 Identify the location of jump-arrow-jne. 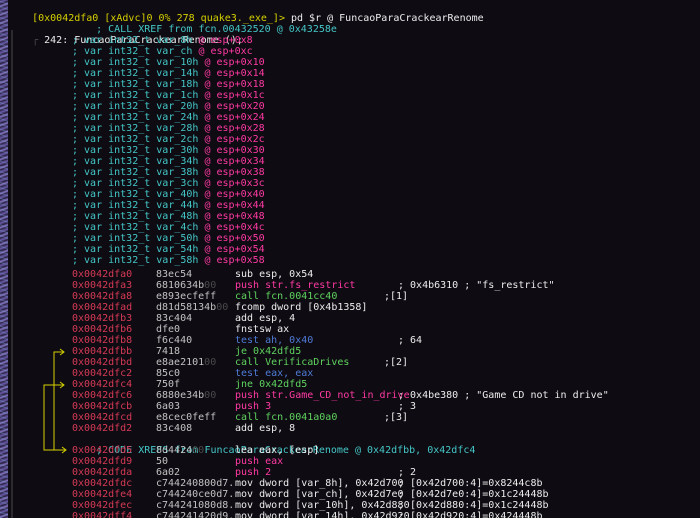
(54, 417).